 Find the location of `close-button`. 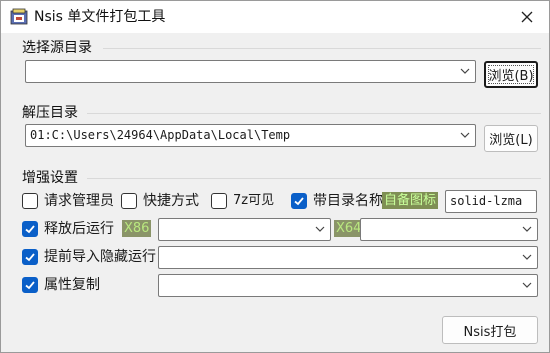

close-button is located at coordinates (527, 17).